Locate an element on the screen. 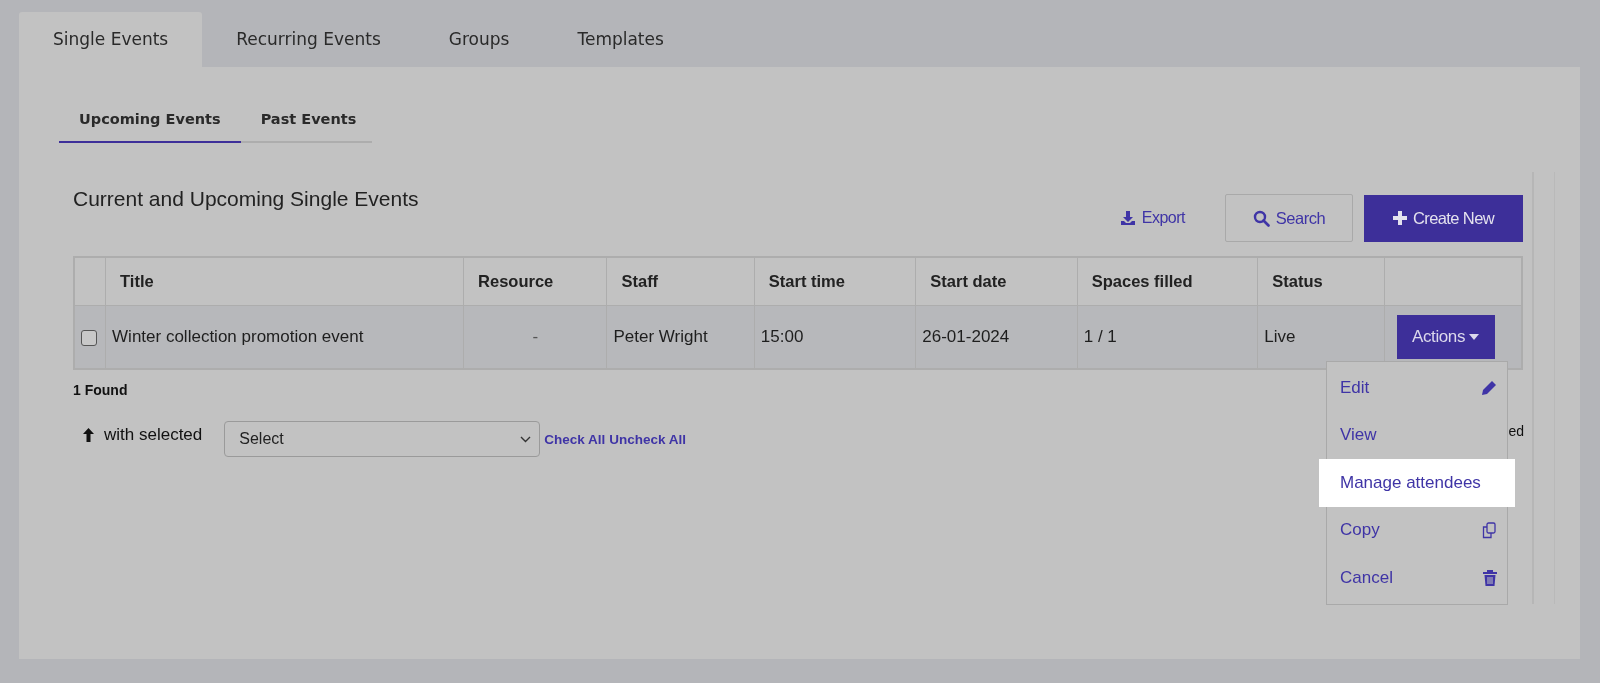 This screenshot has height=683, width=1600. bulk-action-select: Select is located at coordinates (382, 439).